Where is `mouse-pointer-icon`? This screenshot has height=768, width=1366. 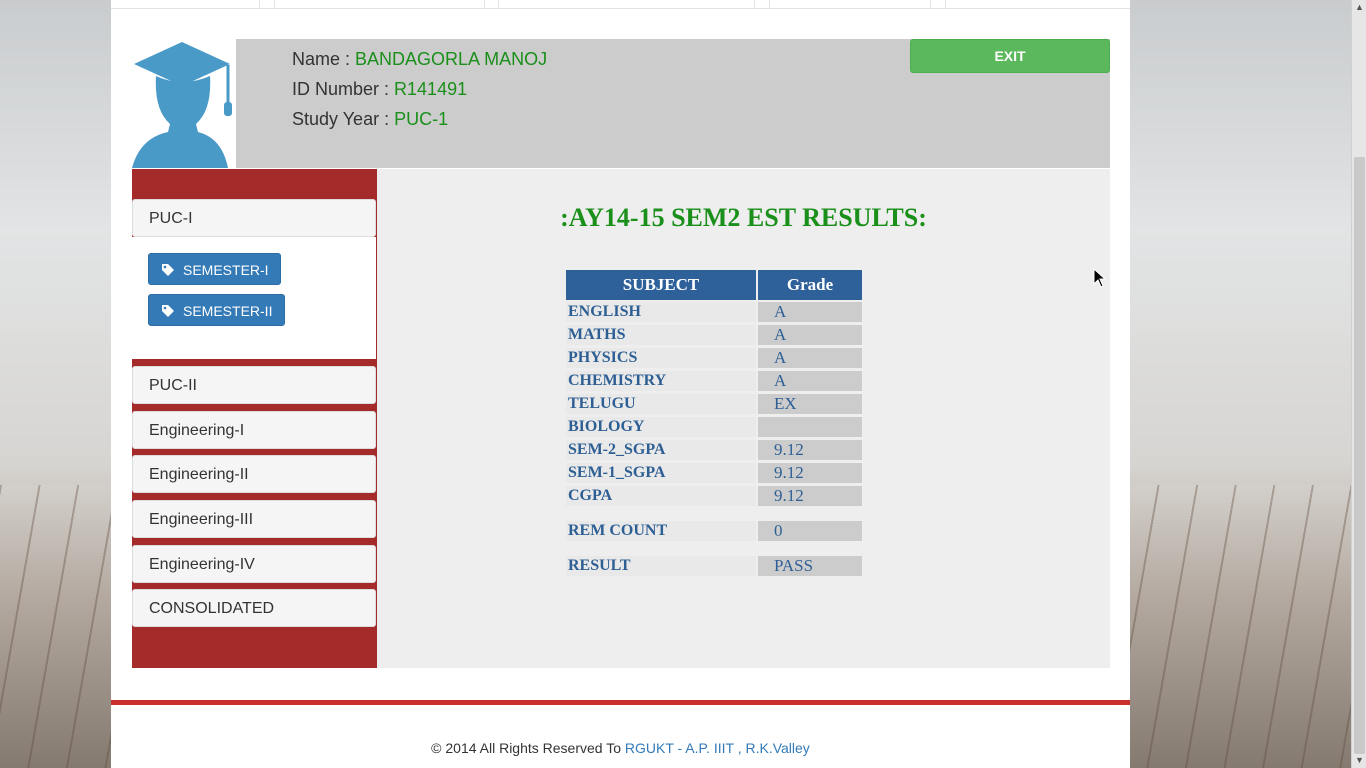 mouse-pointer-icon is located at coordinates (1100, 278).